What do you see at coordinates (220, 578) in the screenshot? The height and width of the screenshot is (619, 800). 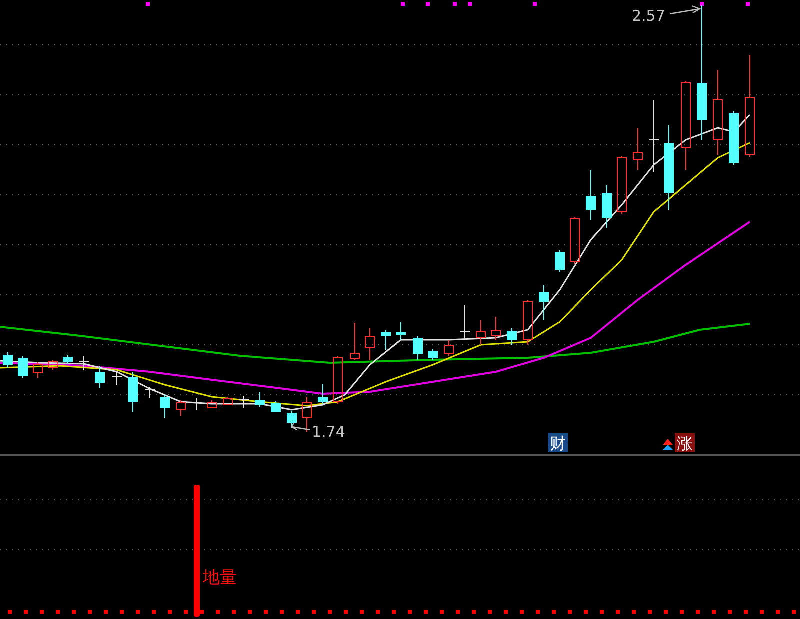 I see `indicator-label: 地量` at bounding box center [220, 578].